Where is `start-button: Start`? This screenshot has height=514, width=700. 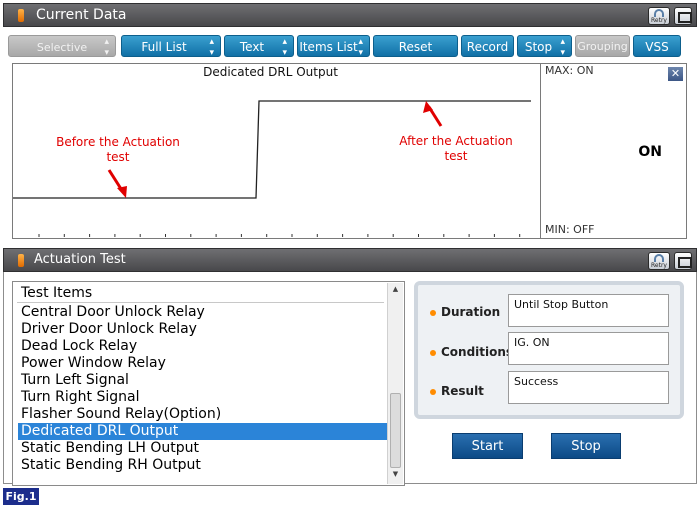
start-button: Start is located at coordinates (487, 446).